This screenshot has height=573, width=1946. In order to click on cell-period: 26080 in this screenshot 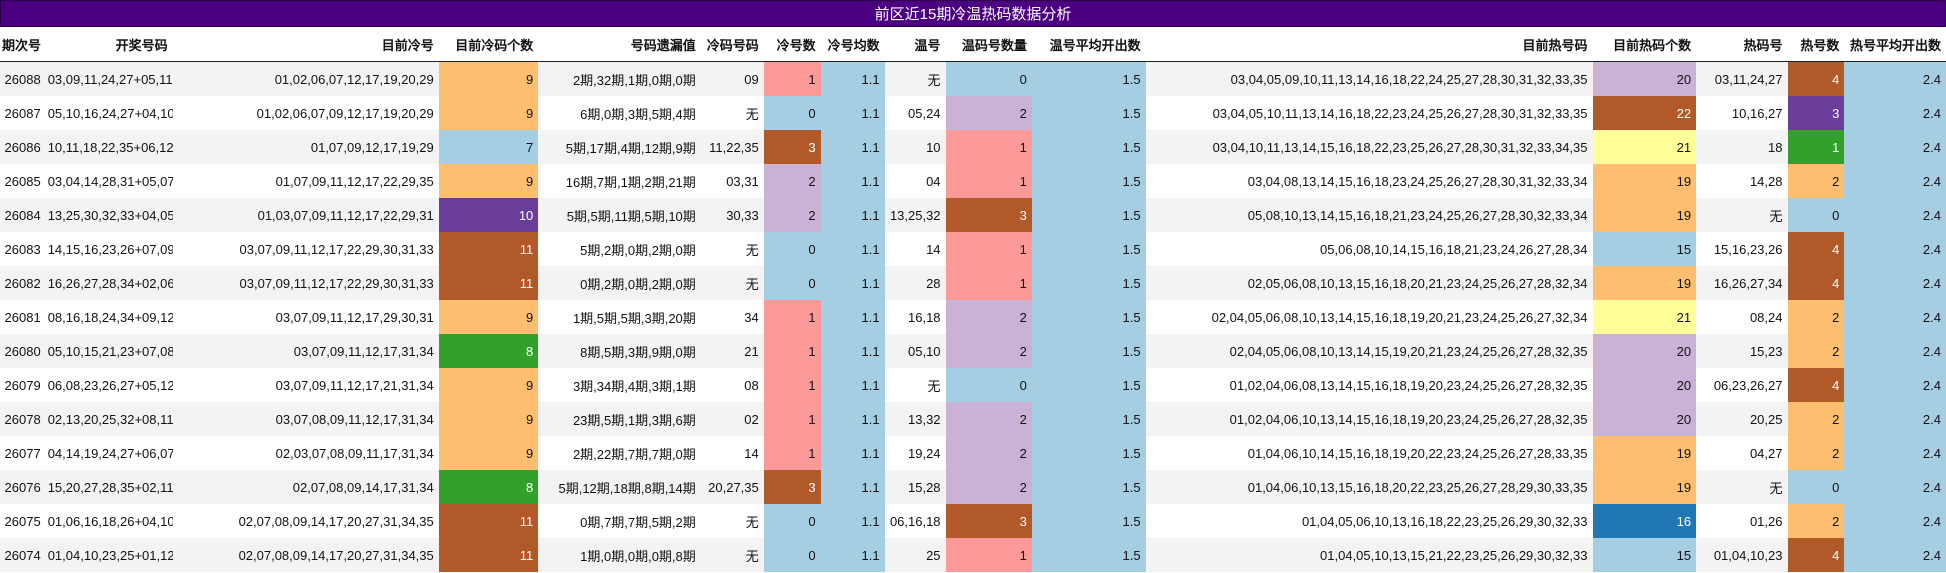, I will do `click(23, 351)`.